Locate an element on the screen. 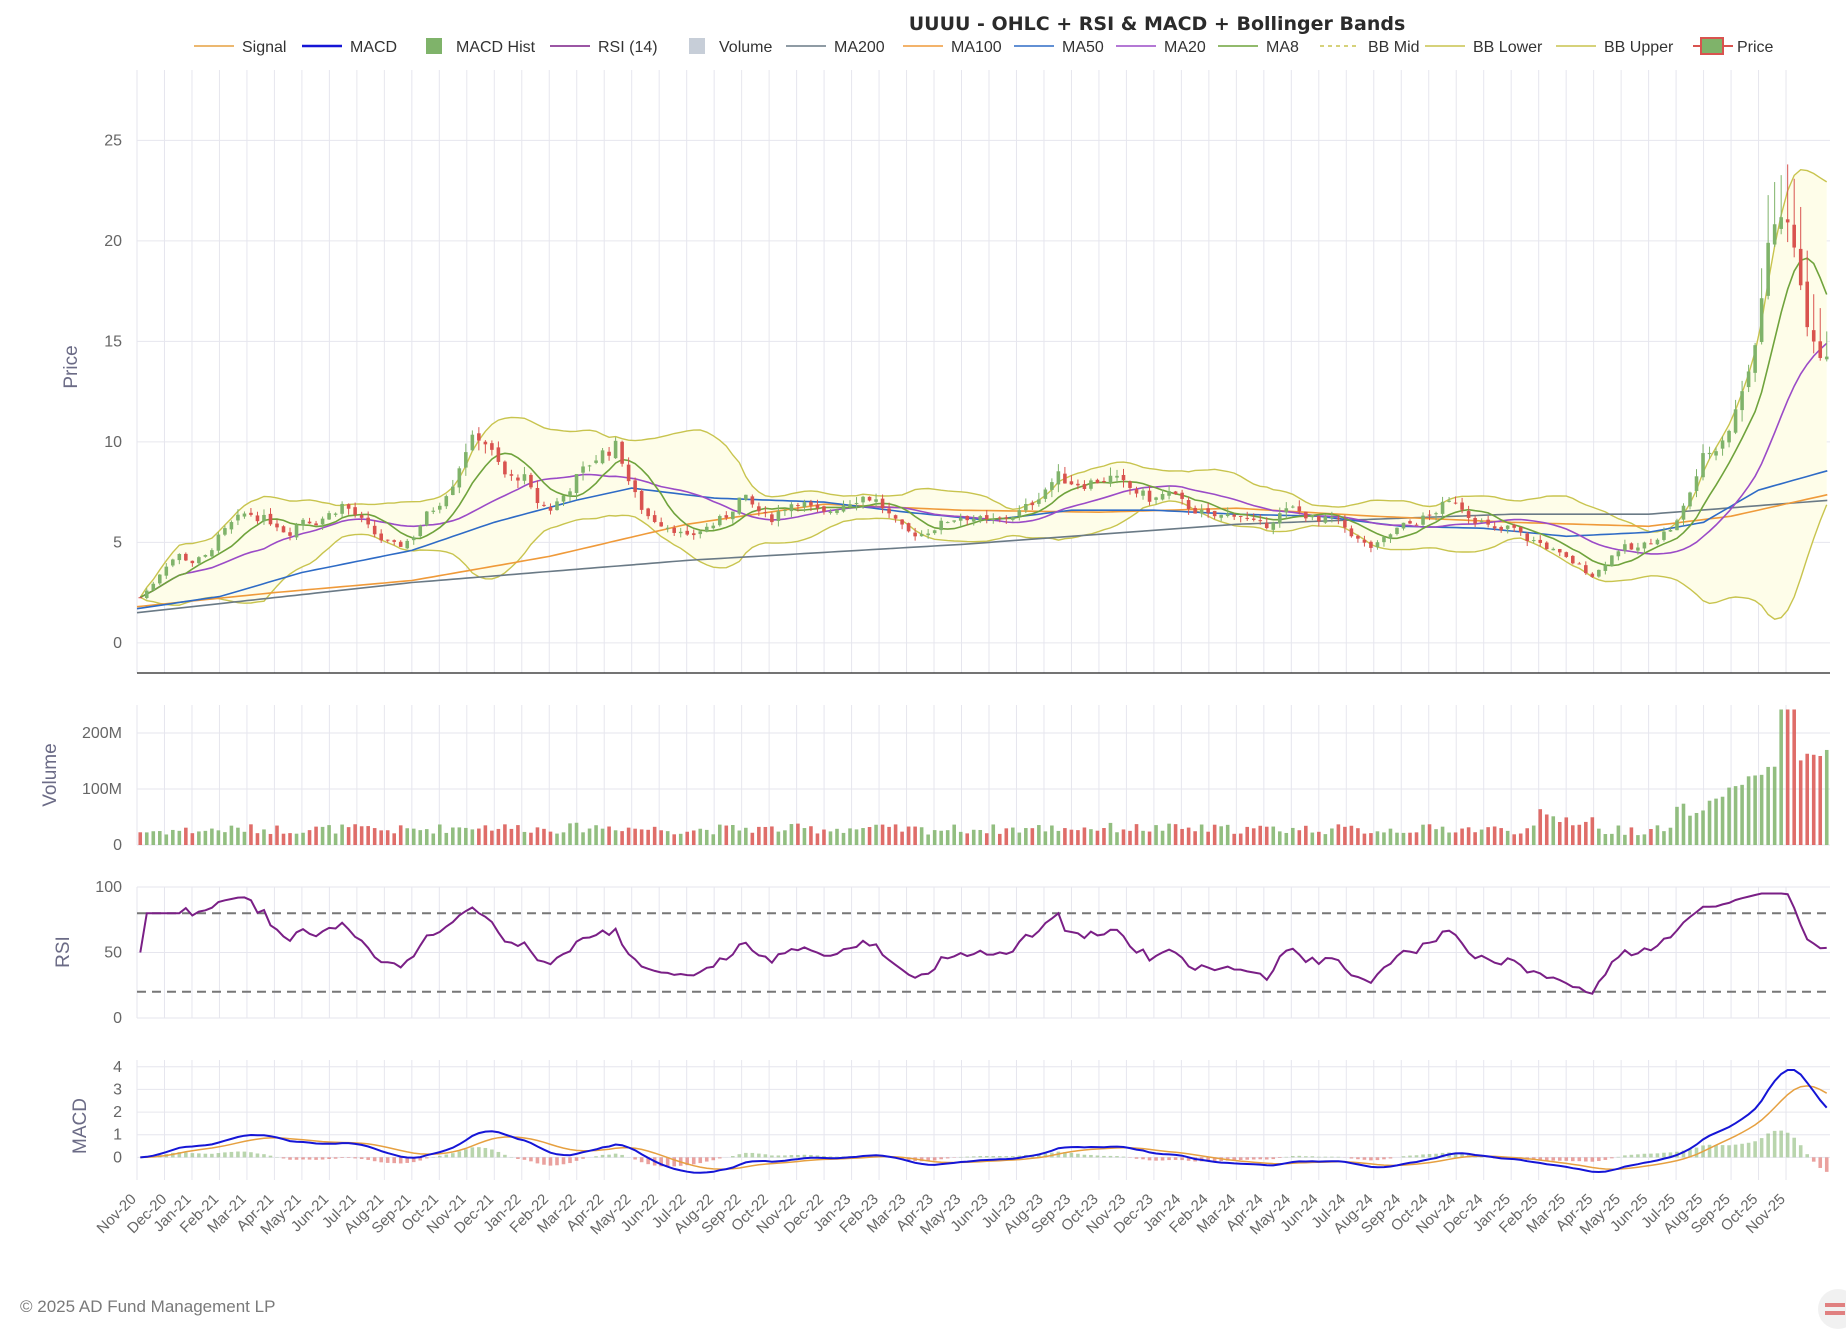  legend-label: MACD is located at coordinates (373, 47).